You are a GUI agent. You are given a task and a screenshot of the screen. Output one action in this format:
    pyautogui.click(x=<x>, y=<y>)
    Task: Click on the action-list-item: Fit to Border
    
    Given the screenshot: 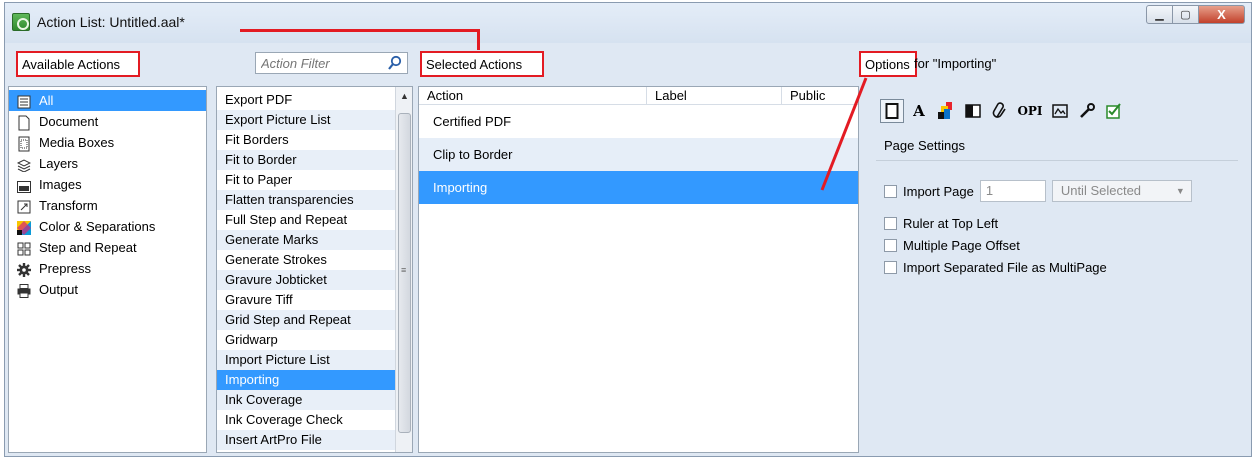 What is the action you would take?
    pyautogui.click(x=307, y=160)
    